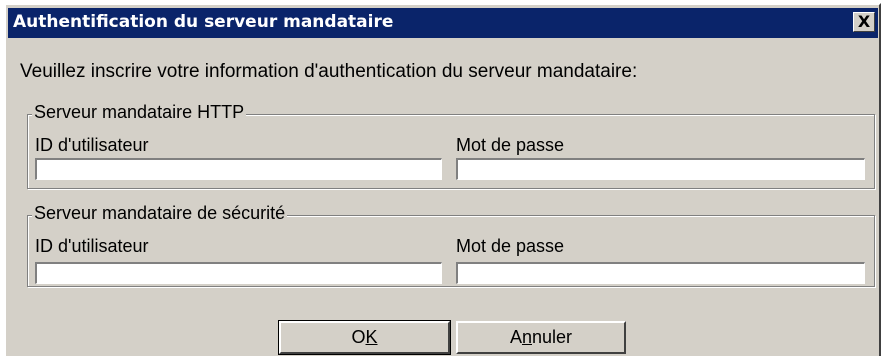 The height and width of the screenshot is (356, 885). Describe the element at coordinates (510, 246) in the screenshot. I see `secure-password-label: Mot de passe` at that location.